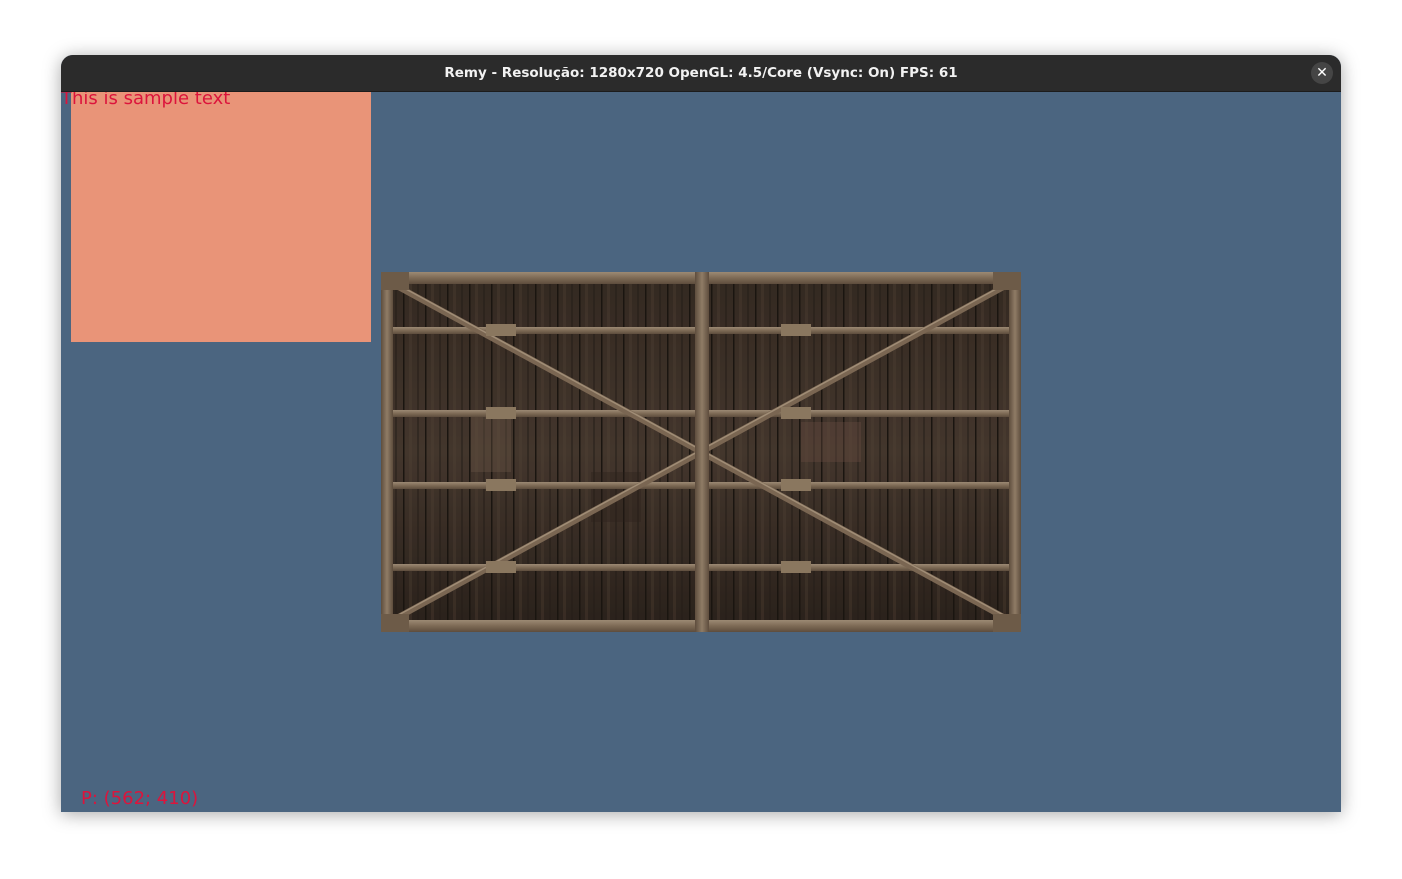 This screenshot has width=1402, height=879. Describe the element at coordinates (140, 798) in the screenshot. I see `position-readout: P: (562; 410)` at that location.